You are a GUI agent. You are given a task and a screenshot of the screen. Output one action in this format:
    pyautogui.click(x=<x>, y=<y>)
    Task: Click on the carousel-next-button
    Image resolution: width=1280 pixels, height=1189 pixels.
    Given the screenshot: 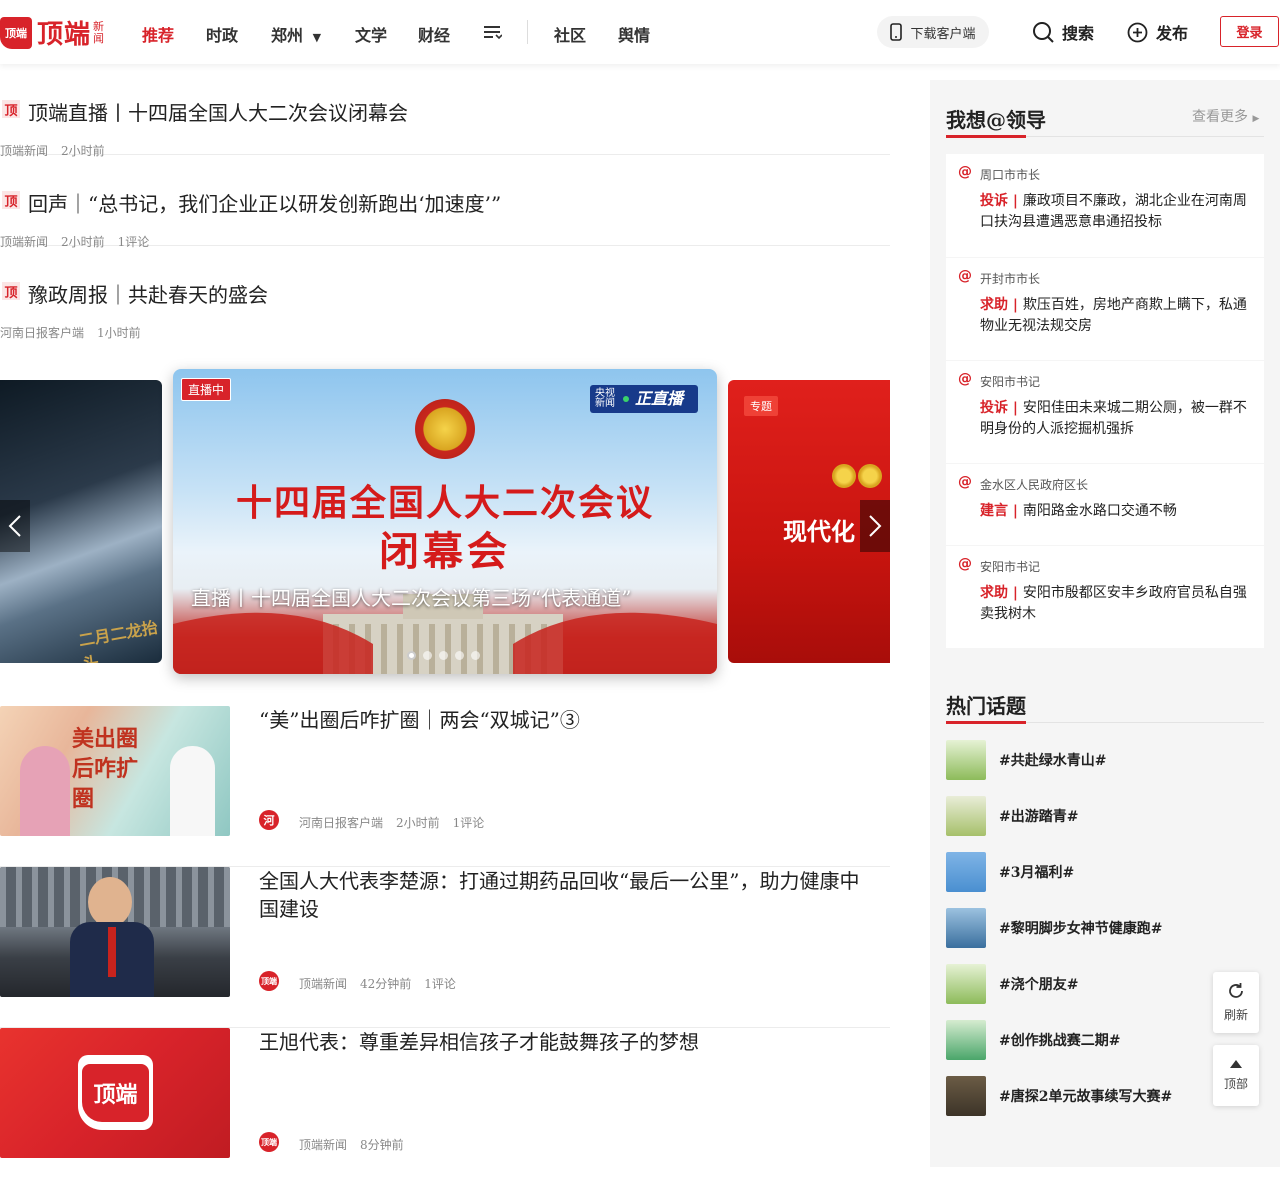 What is the action you would take?
    pyautogui.click(x=875, y=526)
    